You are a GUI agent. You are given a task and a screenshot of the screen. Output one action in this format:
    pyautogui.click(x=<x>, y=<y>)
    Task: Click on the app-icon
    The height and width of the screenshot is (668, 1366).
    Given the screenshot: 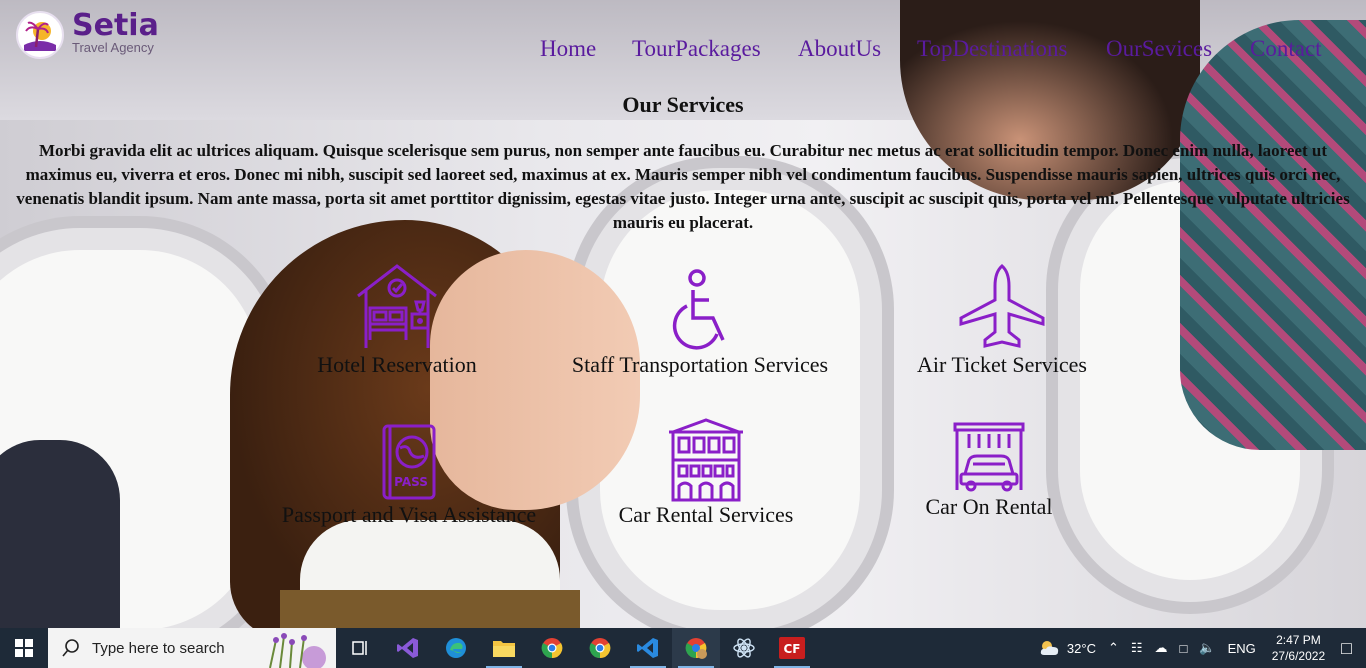 What is the action you would take?
    pyautogui.click(x=744, y=648)
    